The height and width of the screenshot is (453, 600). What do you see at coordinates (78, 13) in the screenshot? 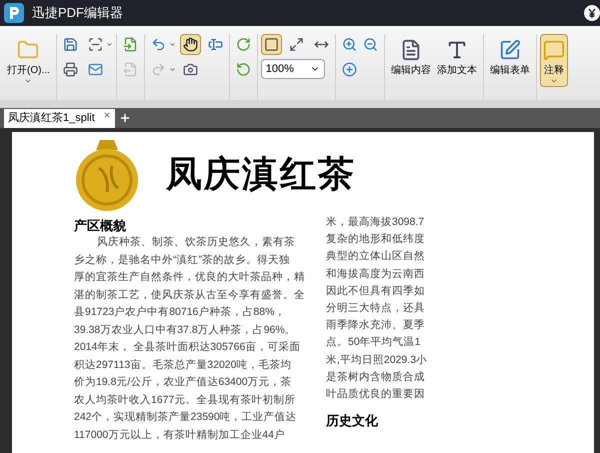
I see `window-title: 迅捷PDF编辑器` at bounding box center [78, 13].